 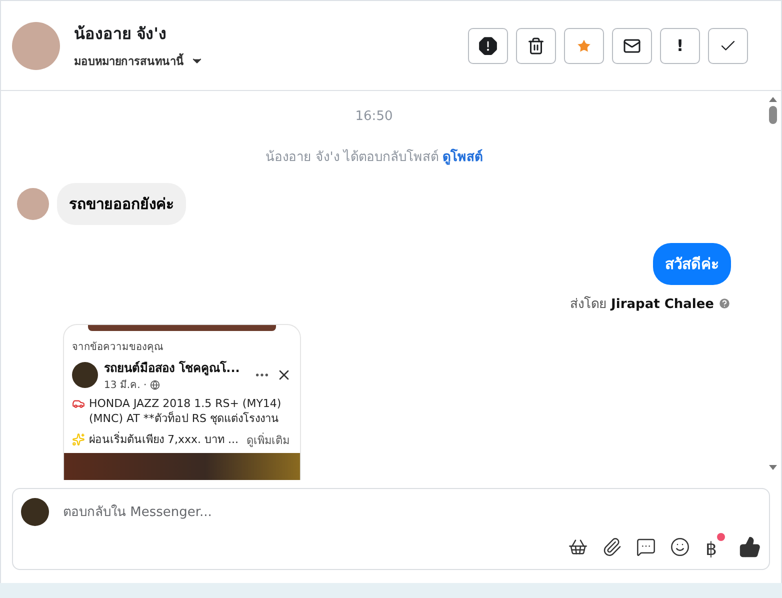 What do you see at coordinates (118, 347) in the screenshot?
I see `card-label: จากข้อความของคุณ` at bounding box center [118, 347].